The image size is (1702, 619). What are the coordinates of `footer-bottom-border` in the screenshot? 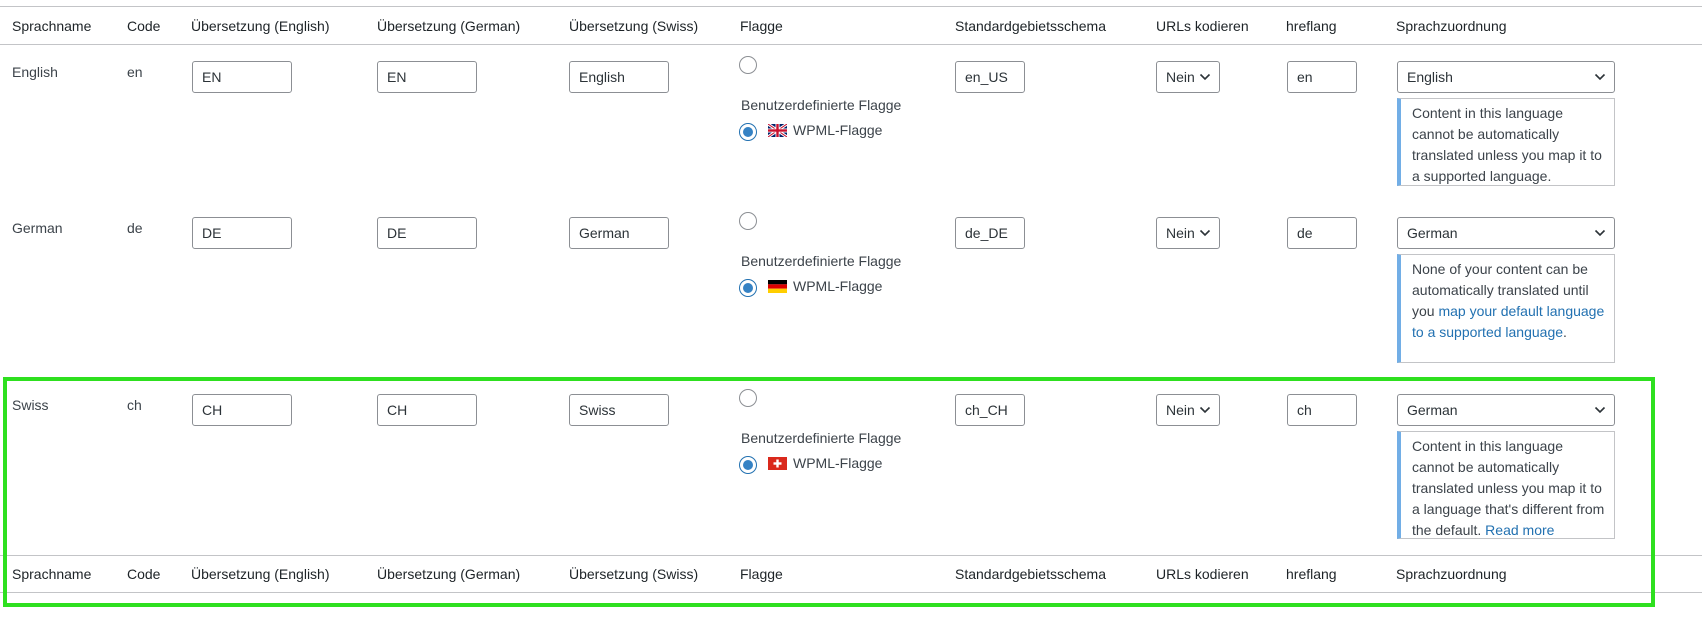 It's located at (851, 592).